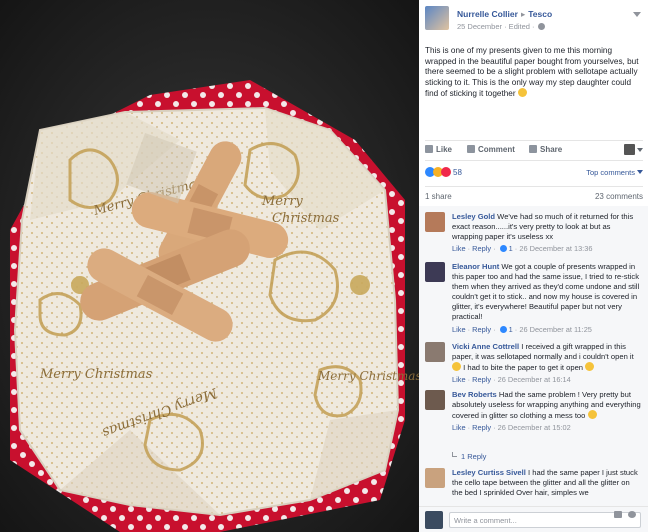  What do you see at coordinates (555, 329) in the screenshot?
I see `comment-time: 26 December at 11:25` at bounding box center [555, 329].